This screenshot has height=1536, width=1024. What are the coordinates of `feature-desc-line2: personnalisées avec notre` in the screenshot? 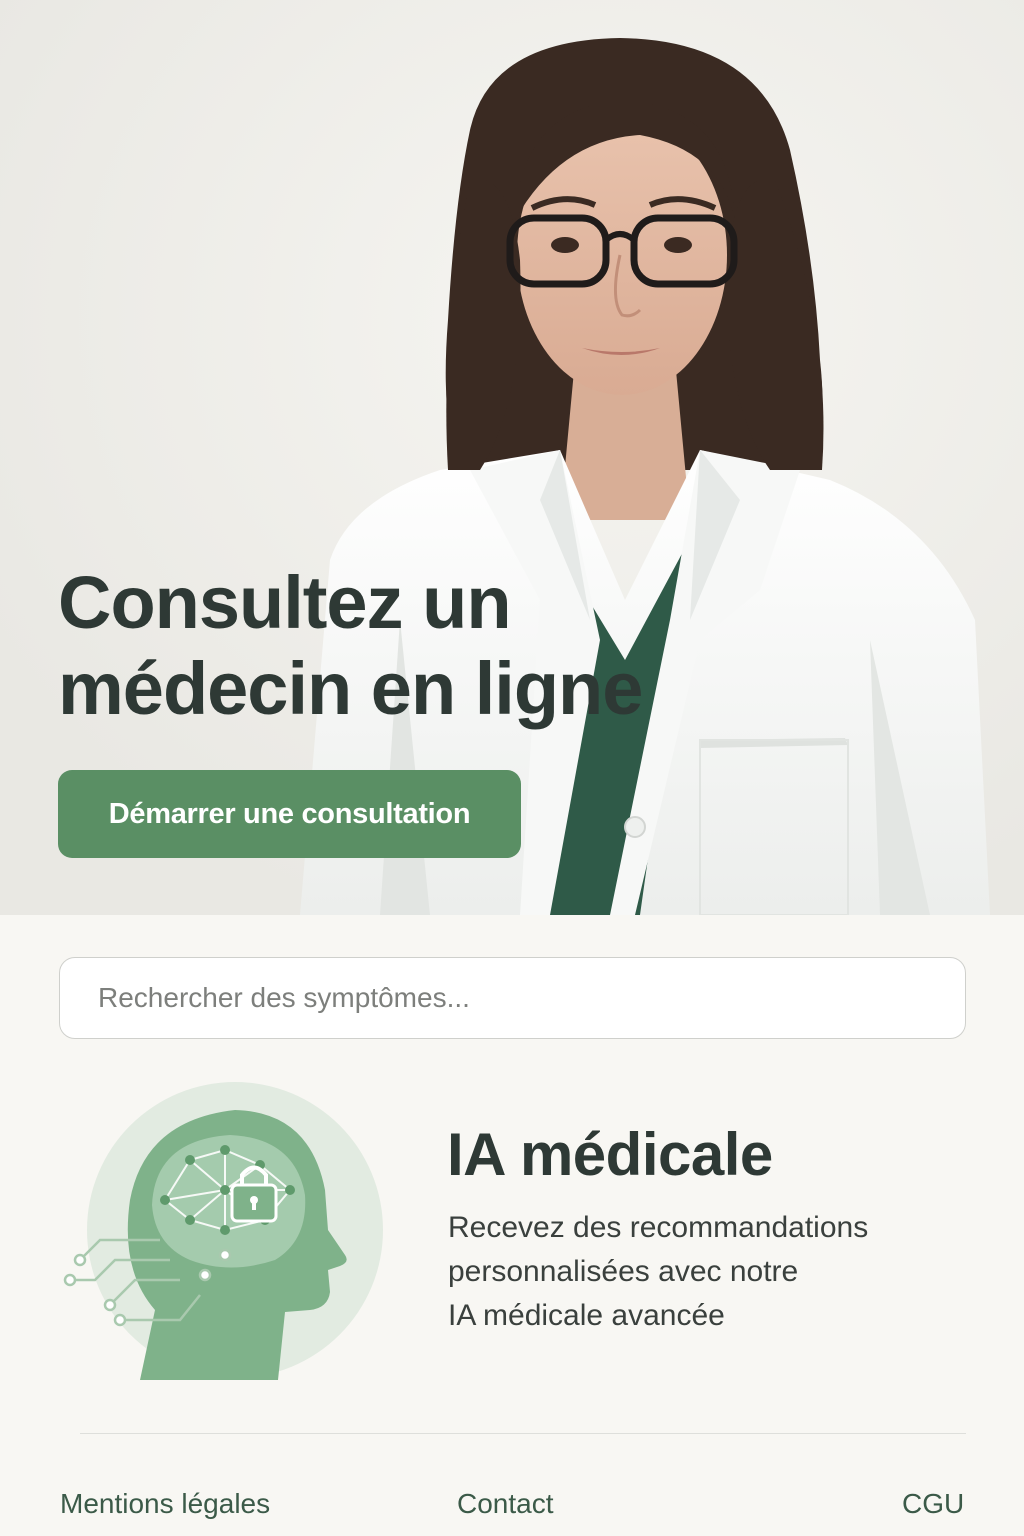 It's located at (623, 1271).